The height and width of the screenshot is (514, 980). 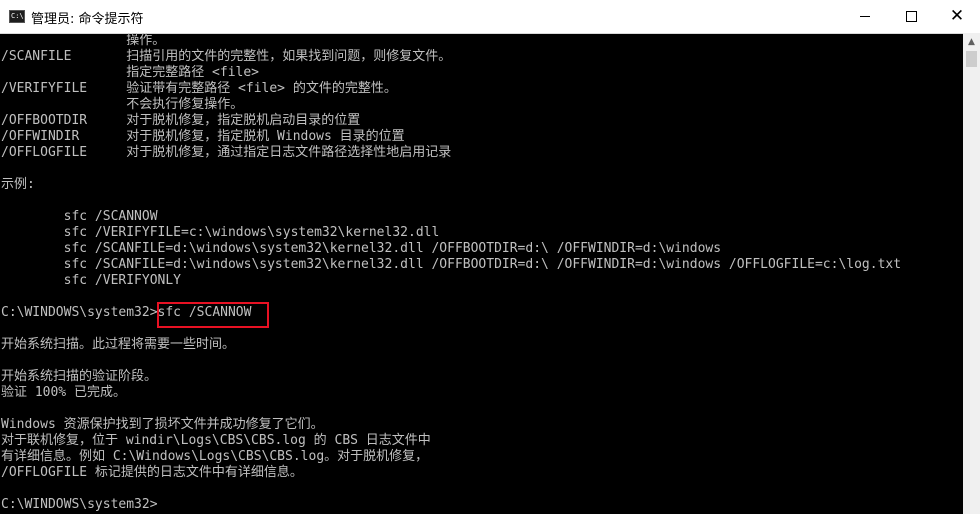 What do you see at coordinates (152, 472) in the screenshot?
I see `console-line: /OFFLOGFILE 标记提供的日志文件中有详细信息。` at bounding box center [152, 472].